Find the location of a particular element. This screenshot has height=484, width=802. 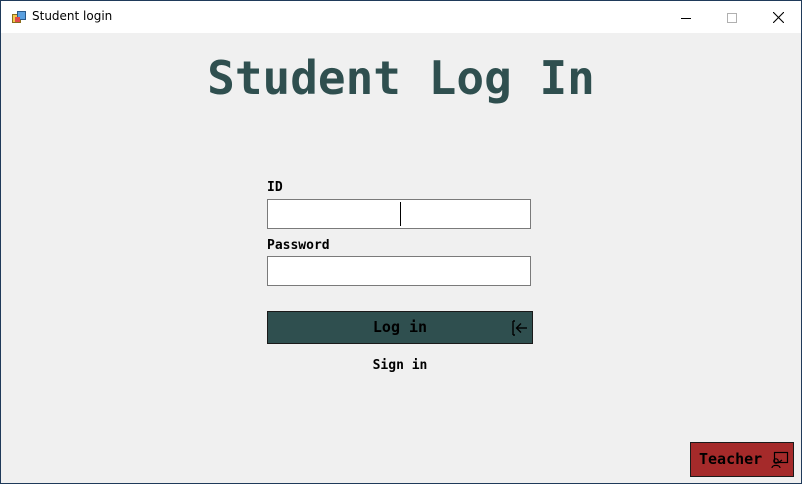

log-in-icon is located at coordinates (520, 328).